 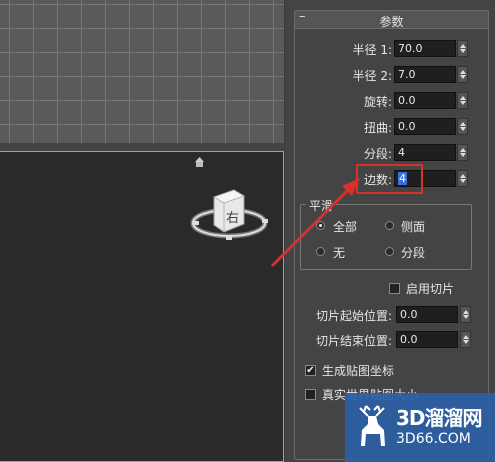 What do you see at coordinates (430, 289) in the screenshot?
I see `slice-on-label: 启用切片` at bounding box center [430, 289].